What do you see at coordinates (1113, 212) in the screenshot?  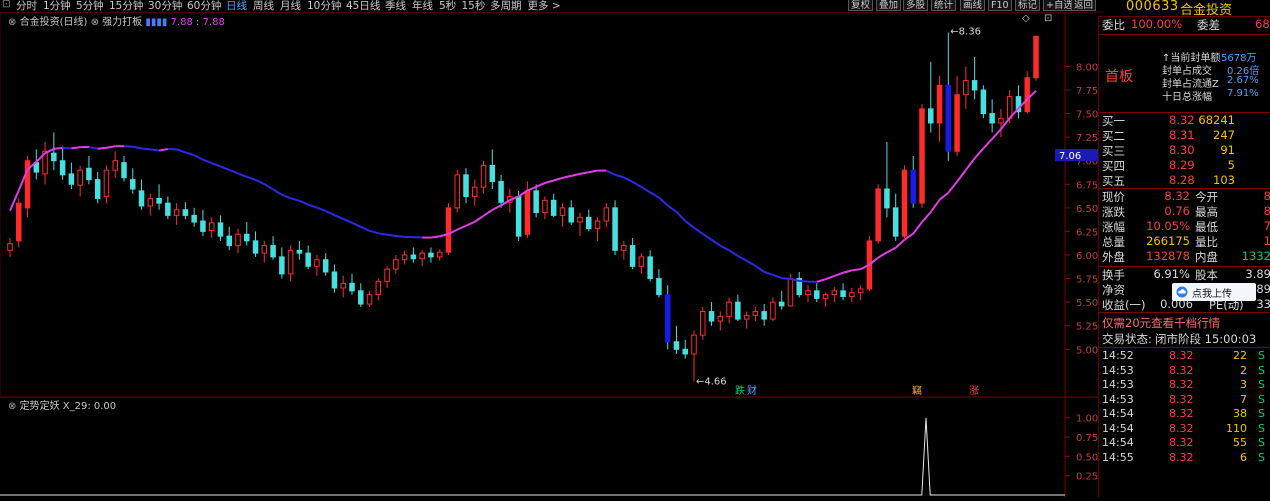 I see `stat-label: 涨跌` at bounding box center [1113, 212].